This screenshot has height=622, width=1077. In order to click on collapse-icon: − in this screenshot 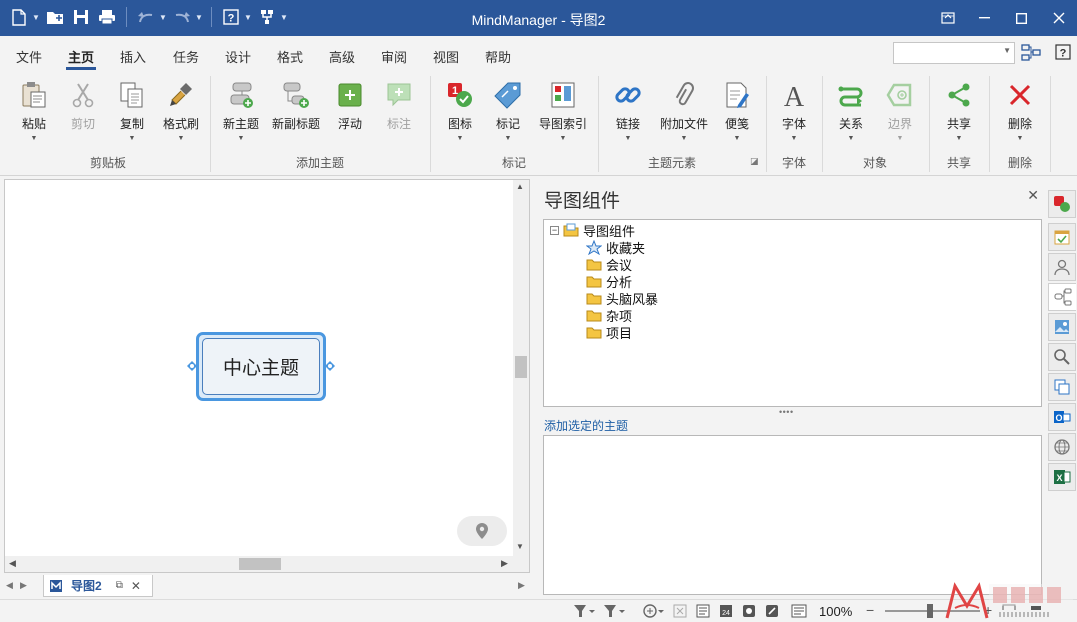, I will do `click(554, 230)`.